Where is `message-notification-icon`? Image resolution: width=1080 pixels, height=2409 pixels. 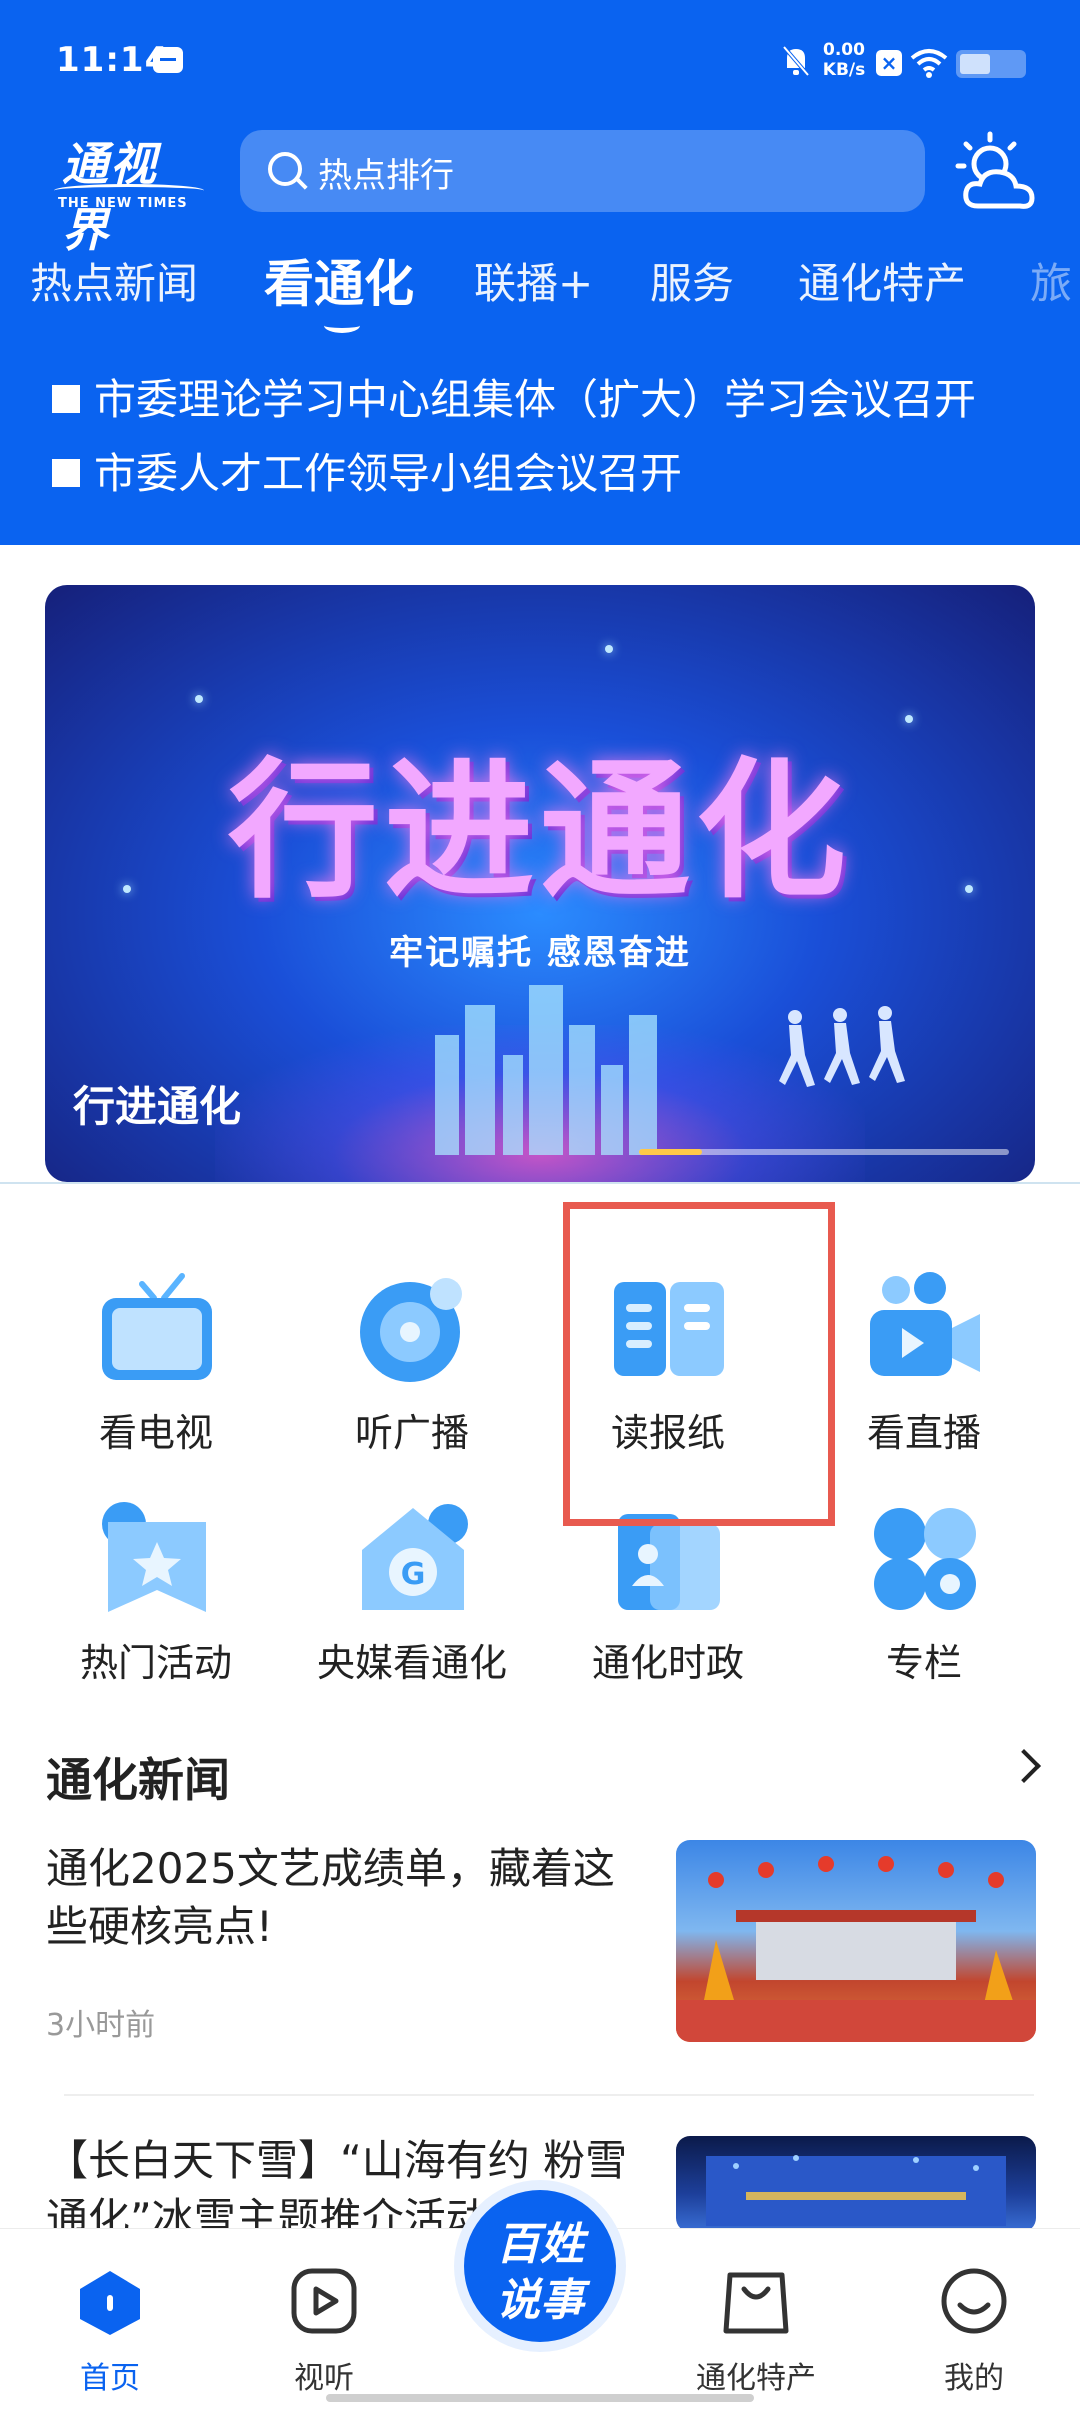
message-notification-icon is located at coordinates (168, 60).